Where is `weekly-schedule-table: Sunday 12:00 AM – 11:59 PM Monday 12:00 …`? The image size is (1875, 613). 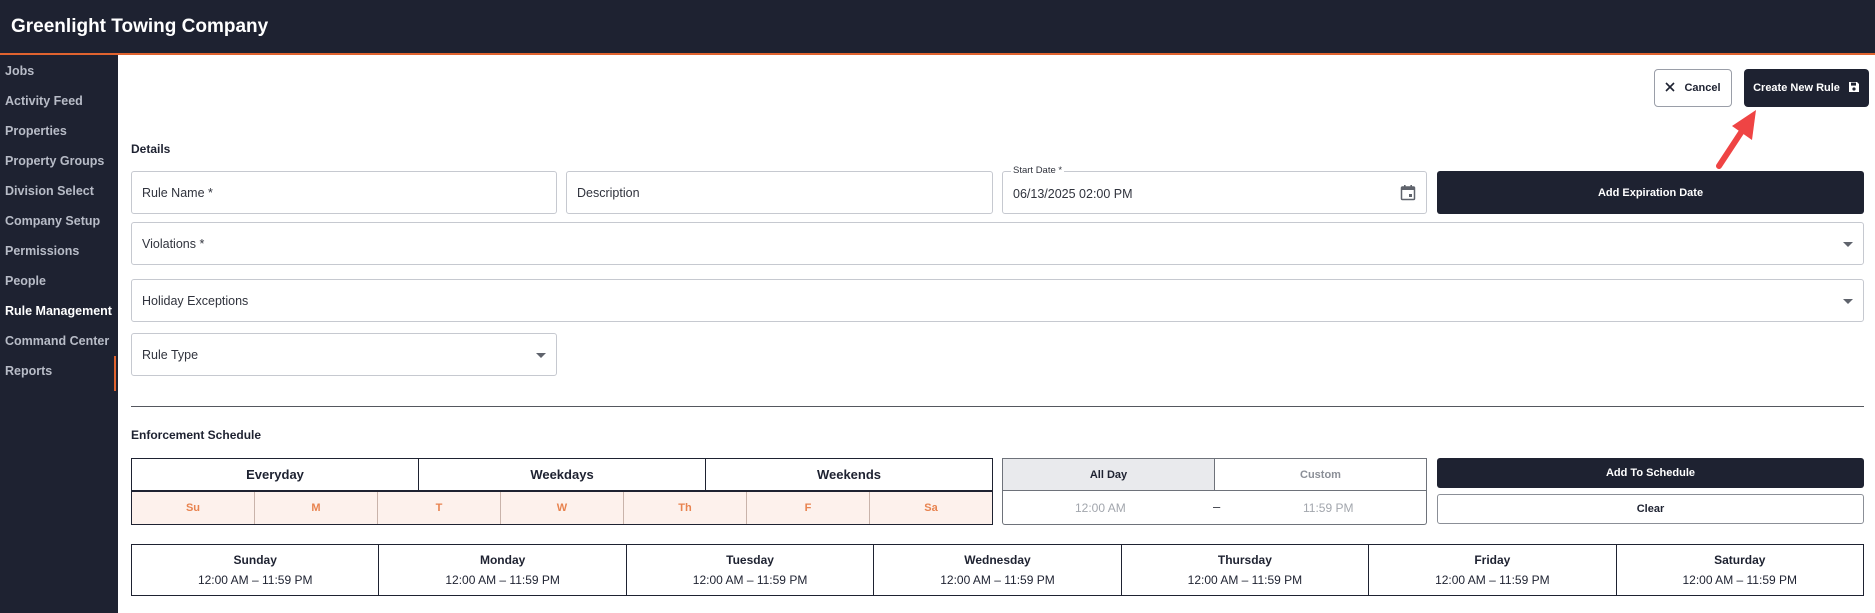 weekly-schedule-table: Sunday 12:00 AM – 11:59 PM Monday 12:00 … is located at coordinates (997, 570).